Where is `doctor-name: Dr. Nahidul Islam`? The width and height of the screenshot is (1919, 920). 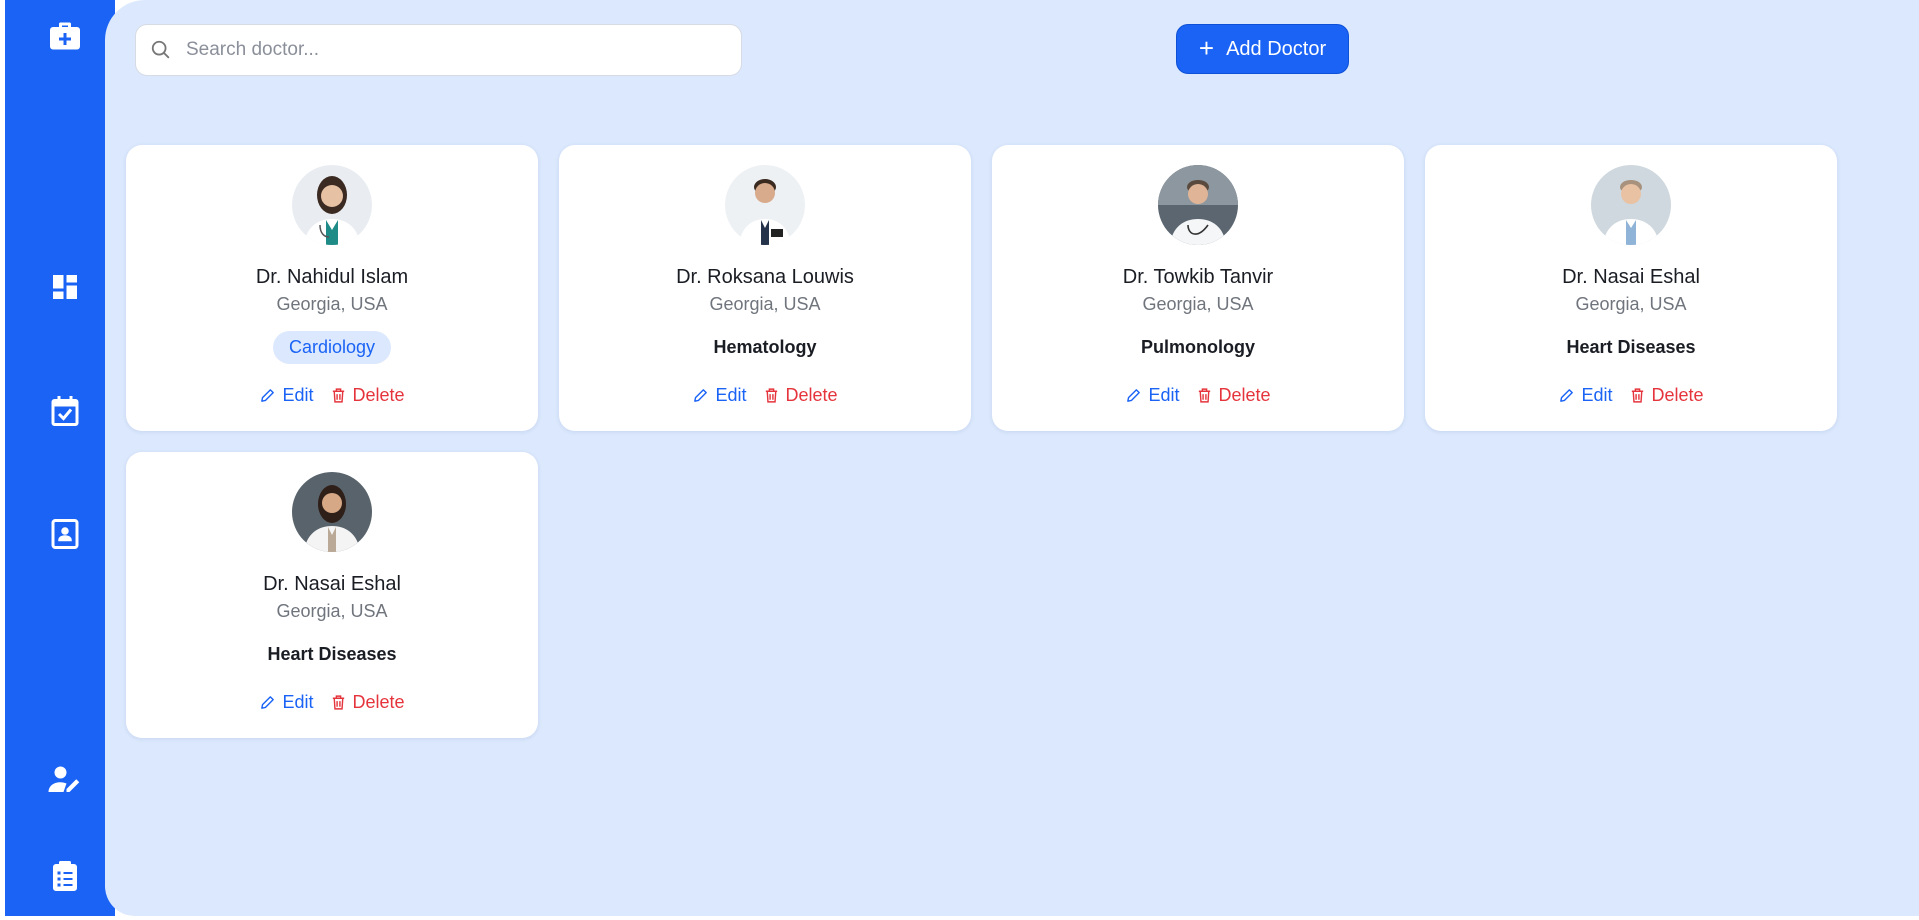 doctor-name: Dr. Nahidul Islam is located at coordinates (332, 277).